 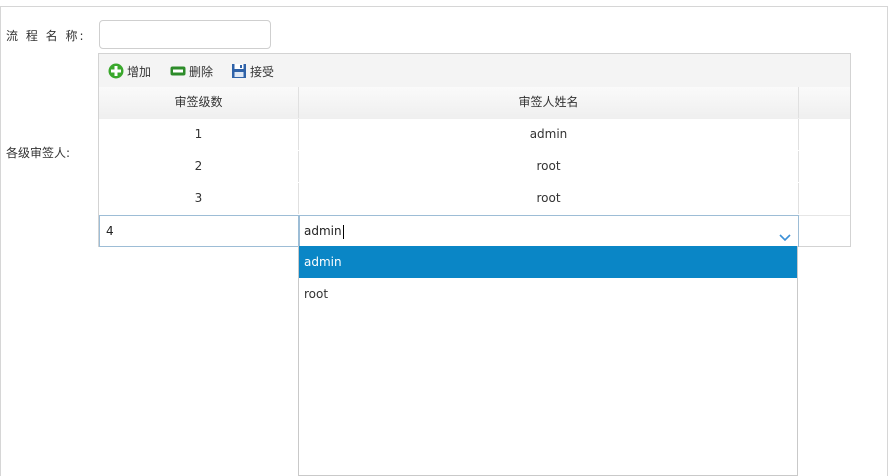 What do you see at coordinates (199, 134) in the screenshot?
I see `level-cell: 1` at bounding box center [199, 134].